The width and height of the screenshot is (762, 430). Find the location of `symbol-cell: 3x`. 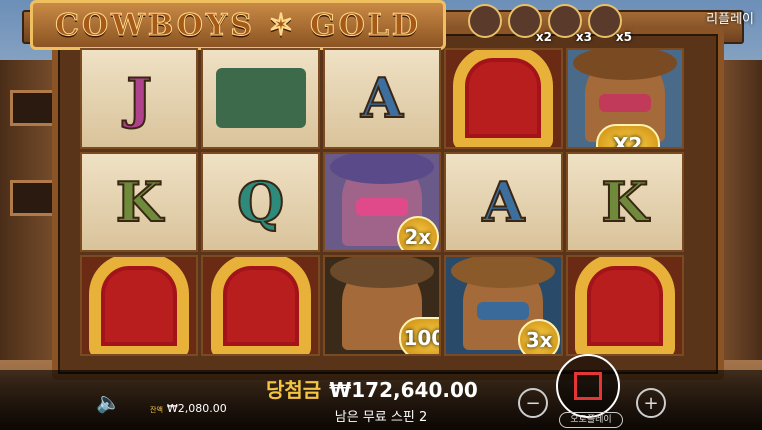

symbol-cell: 3x is located at coordinates (503, 305).